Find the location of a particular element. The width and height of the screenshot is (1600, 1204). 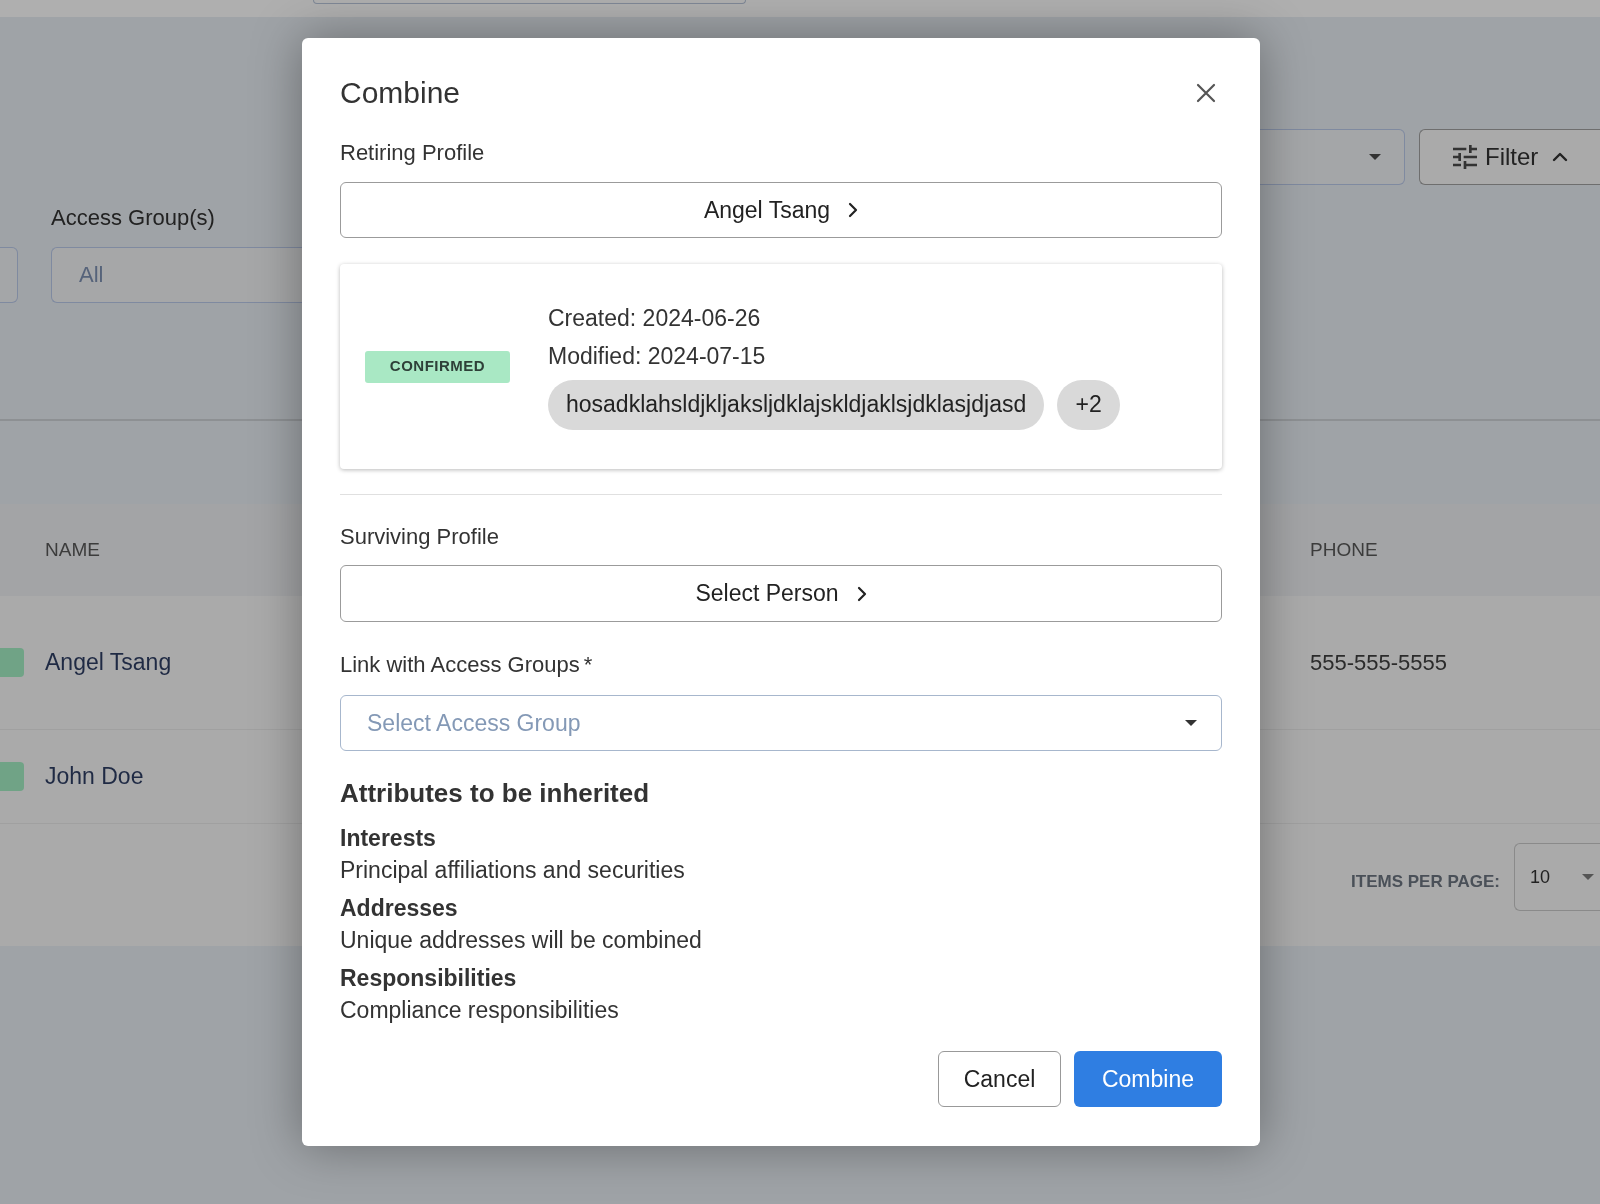

attribute-description: Unique addresses will be combined is located at coordinates (521, 940).